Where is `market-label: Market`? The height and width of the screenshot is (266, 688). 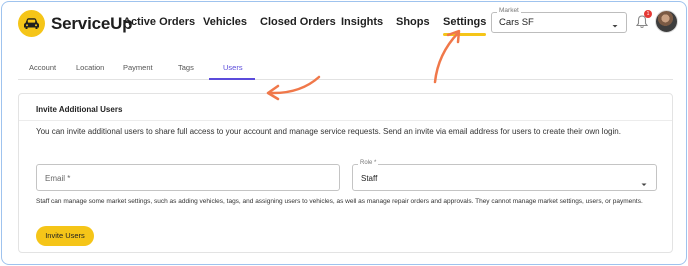
market-label: Market is located at coordinates (509, 10).